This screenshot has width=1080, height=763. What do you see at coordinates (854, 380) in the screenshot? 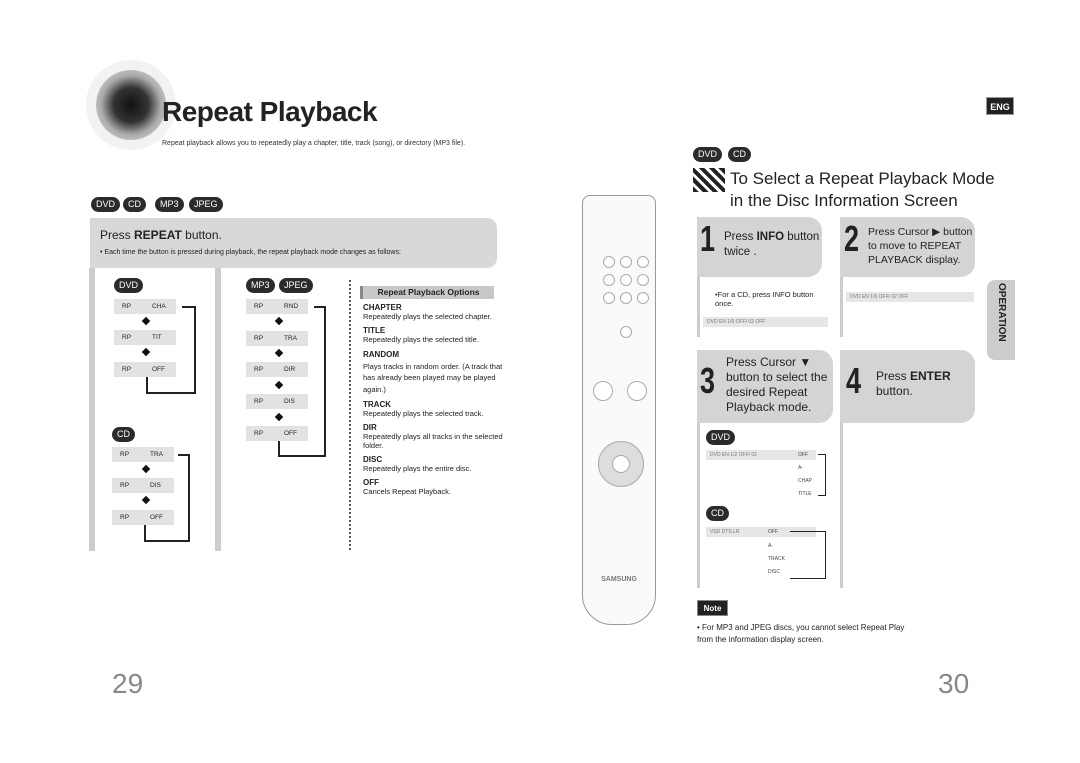
I see `step-number: 4` at bounding box center [854, 380].